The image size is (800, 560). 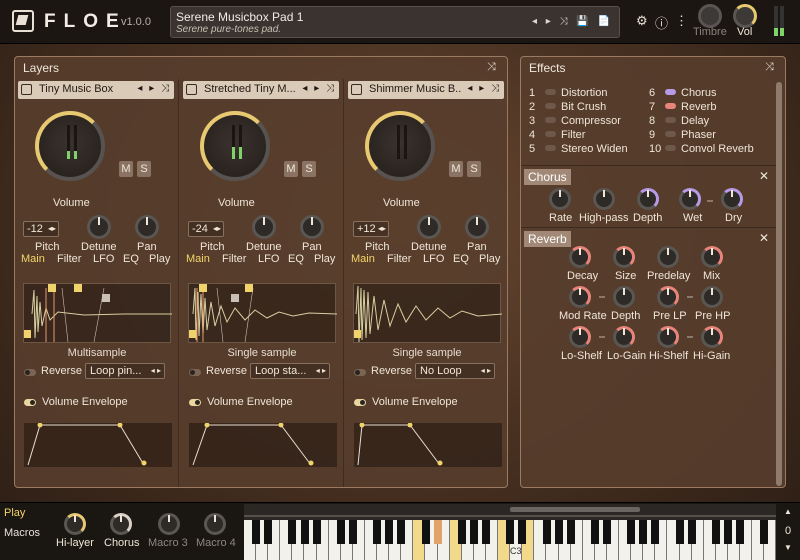 What do you see at coordinates (215, 524) in the screenshot?
I see `macro-4-knob` at bounding box center [215, 524].